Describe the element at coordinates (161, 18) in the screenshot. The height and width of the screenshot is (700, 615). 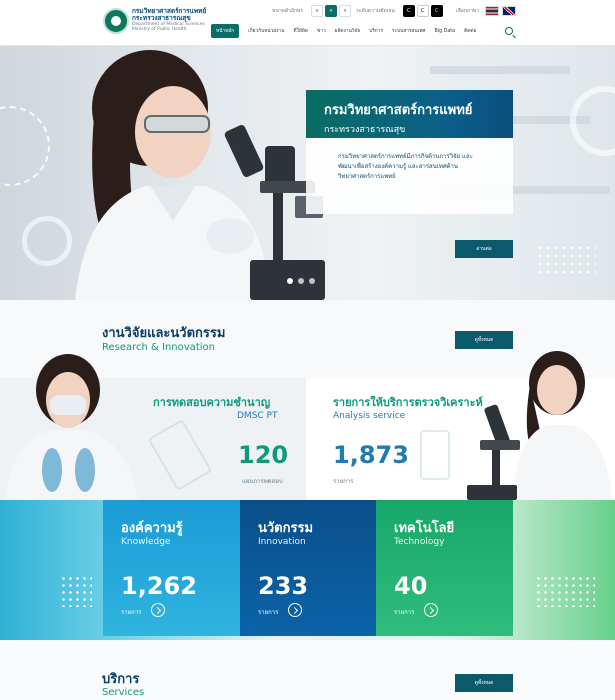
I see `ministry-name-th: กระทรวงสาธารณสุข` at that location.